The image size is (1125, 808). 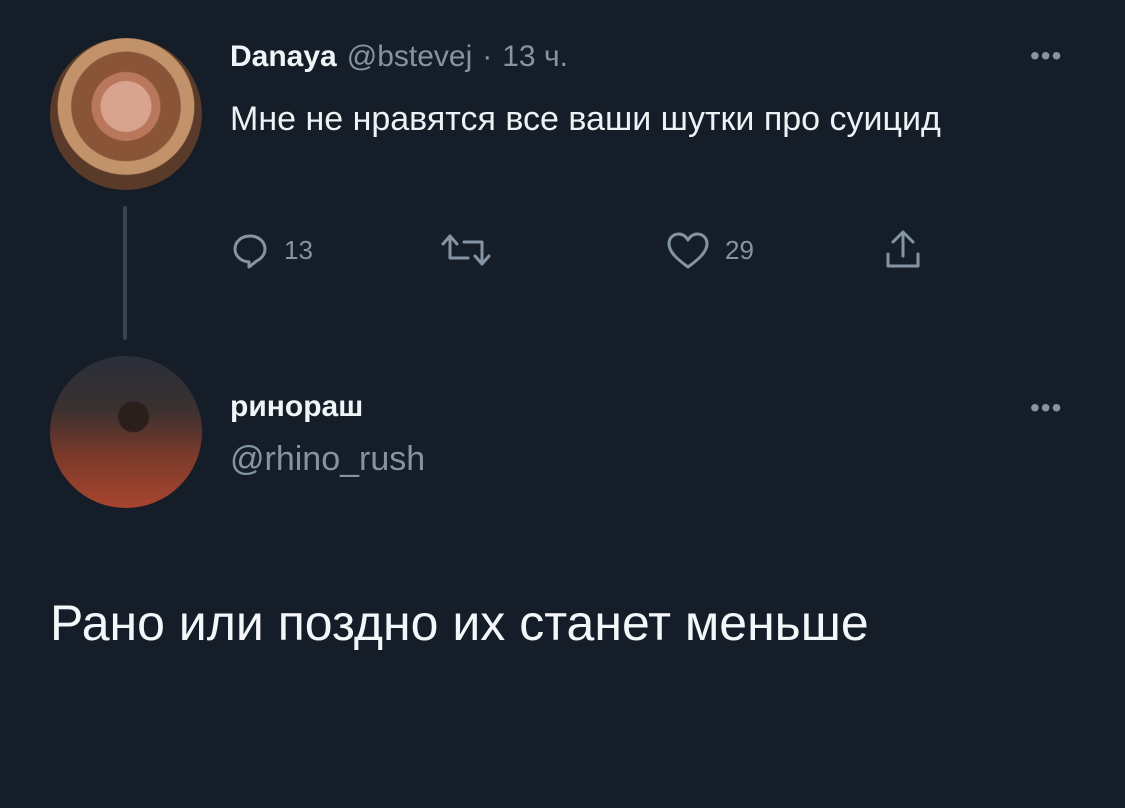 I want to click on more-options-icon: •••, so click(x=1046, y=56).